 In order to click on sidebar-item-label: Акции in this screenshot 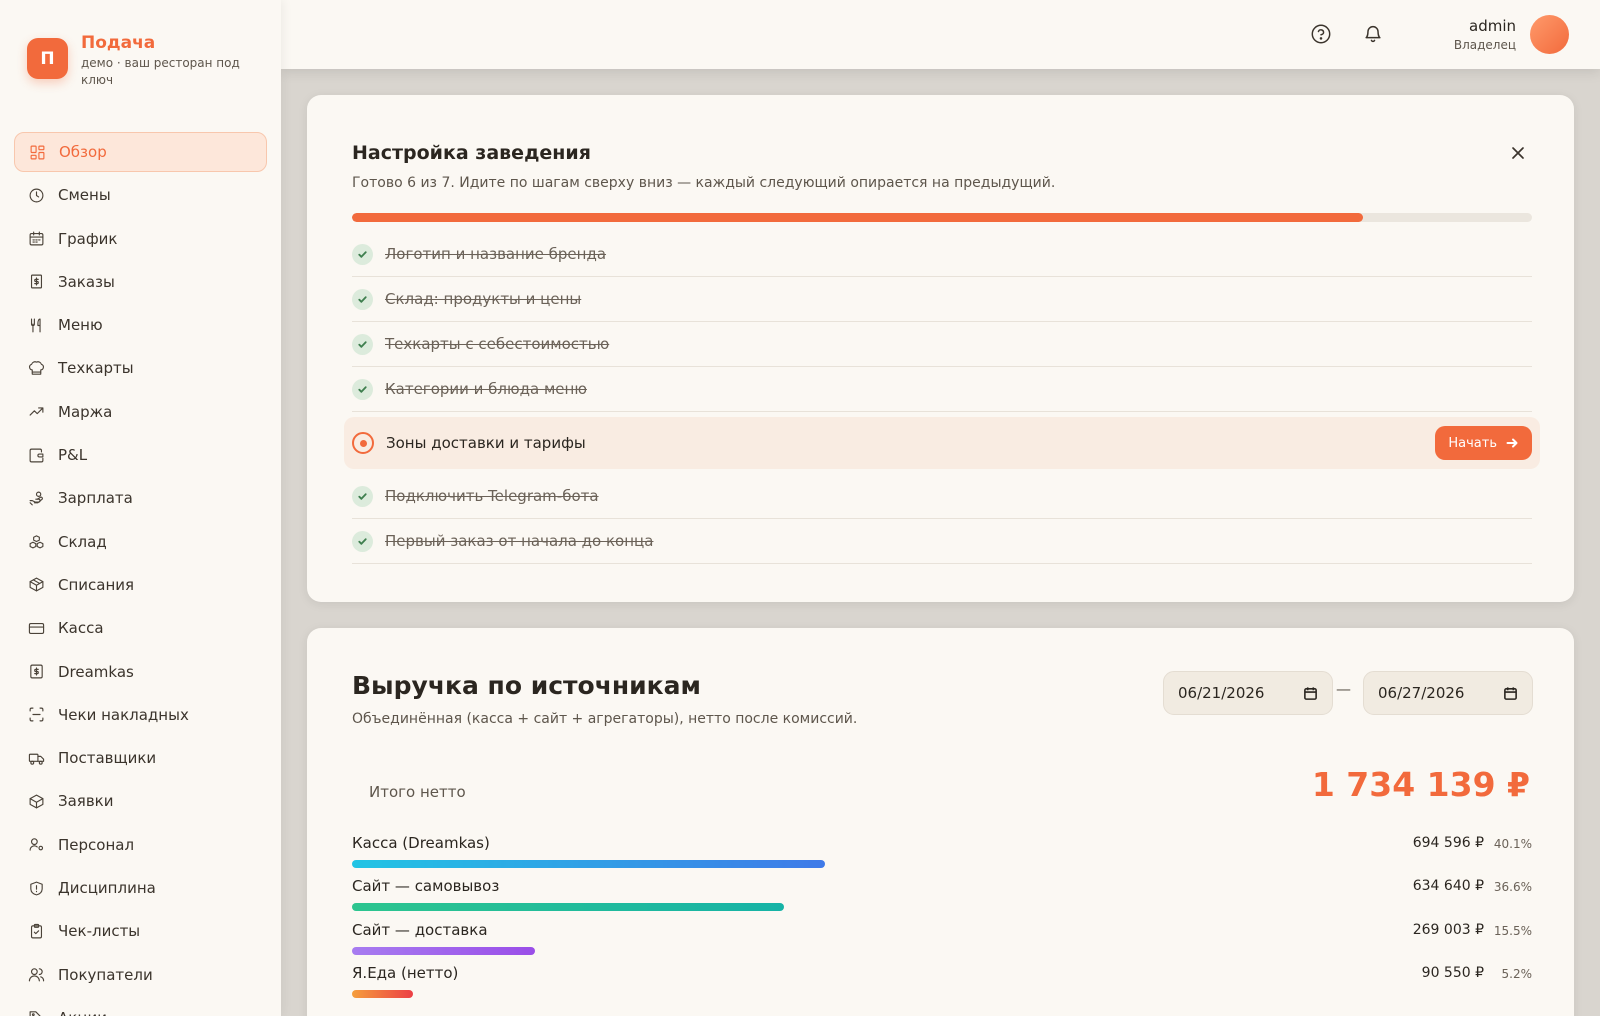, I will do `click(82, 1012)`.